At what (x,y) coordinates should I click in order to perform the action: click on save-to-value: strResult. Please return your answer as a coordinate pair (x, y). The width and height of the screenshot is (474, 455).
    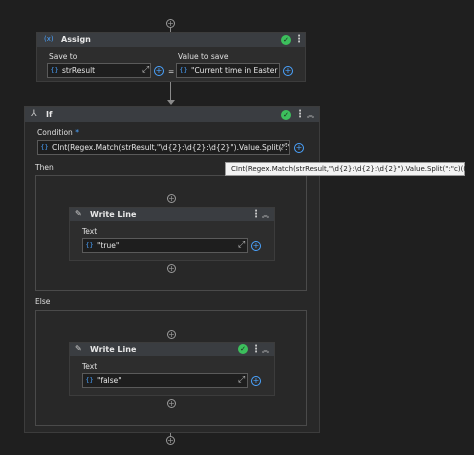
    Looking at the image, I should click on (79, 70).